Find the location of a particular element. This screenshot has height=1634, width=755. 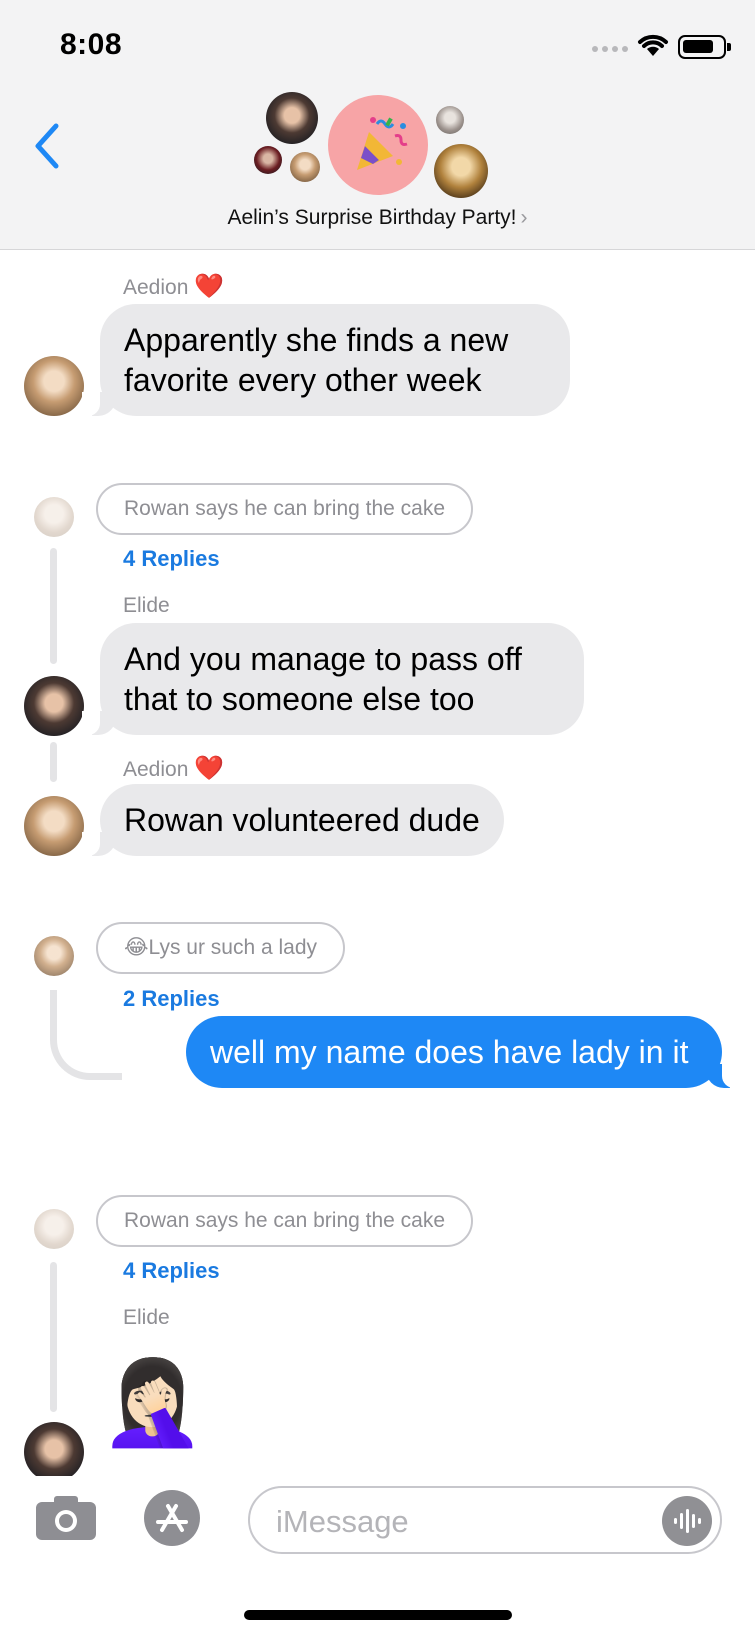

status-time: 8:08 is located at coordinates (91, 44).